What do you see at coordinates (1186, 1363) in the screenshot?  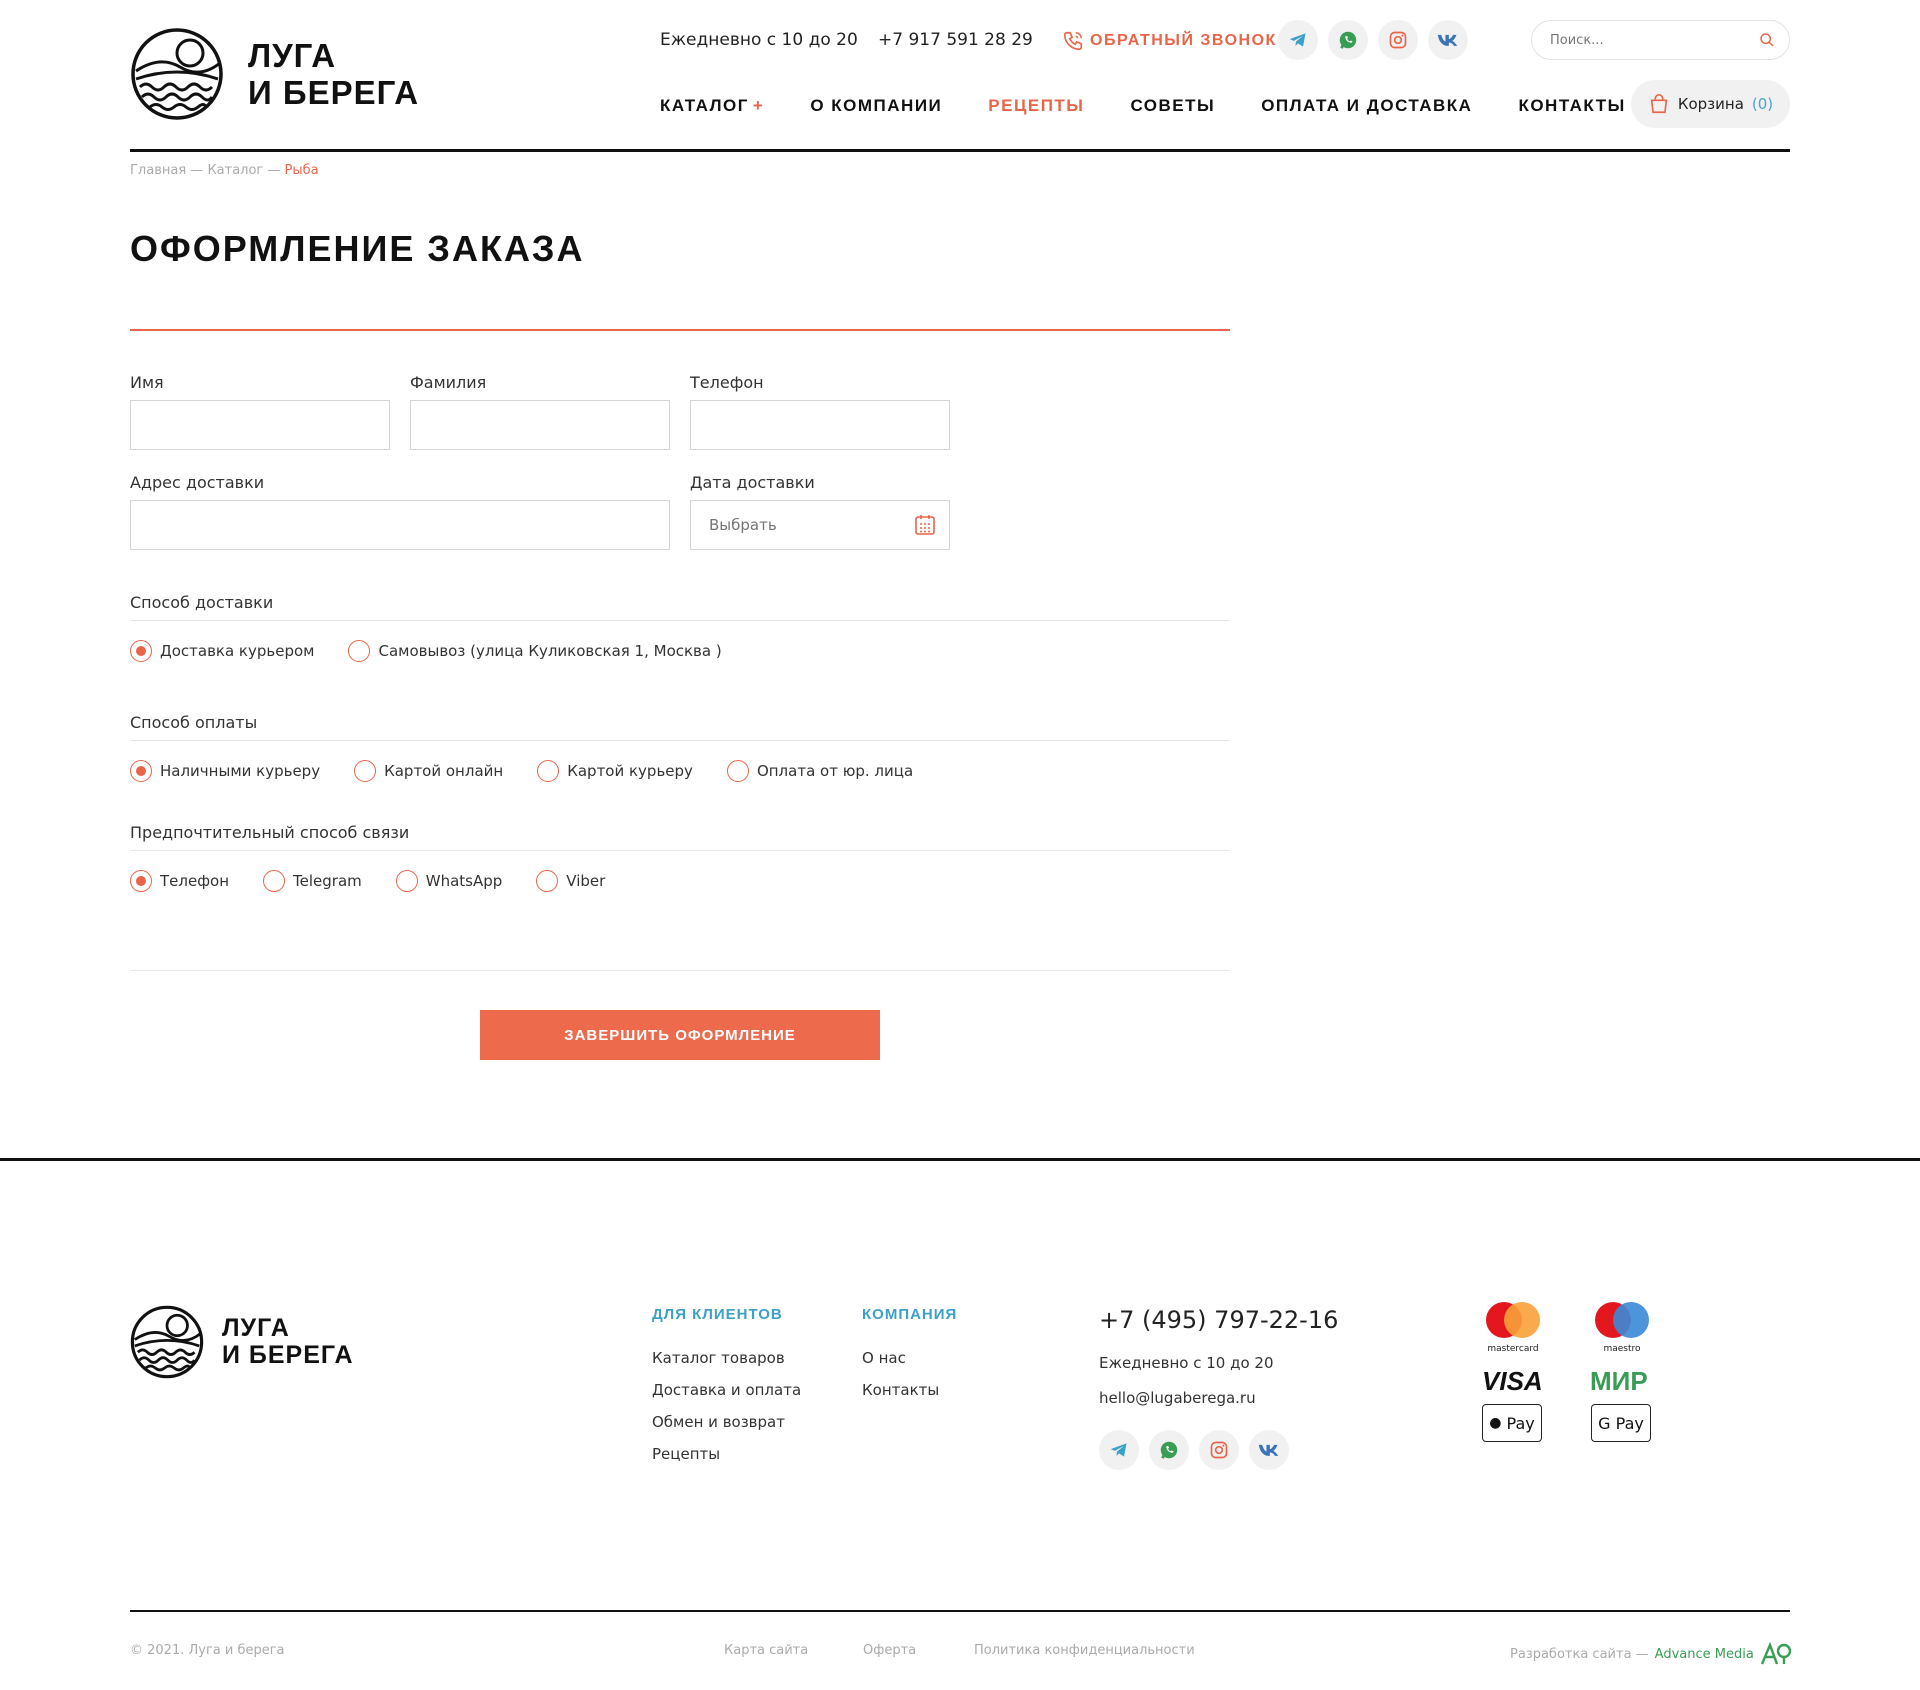 I see `footer-hours: Ежедневно с 10 до 20` at bounding box center [1186, 1363].